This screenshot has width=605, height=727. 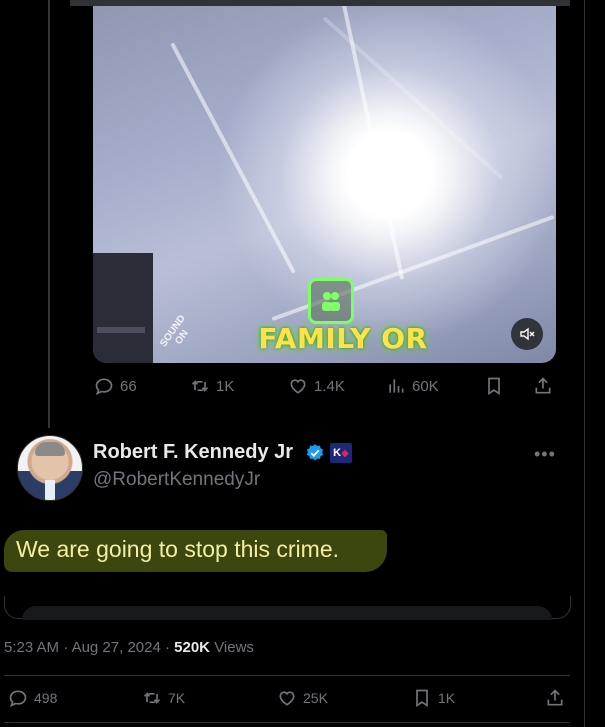 I want to click on building-structure, so click(x=123, y=308).